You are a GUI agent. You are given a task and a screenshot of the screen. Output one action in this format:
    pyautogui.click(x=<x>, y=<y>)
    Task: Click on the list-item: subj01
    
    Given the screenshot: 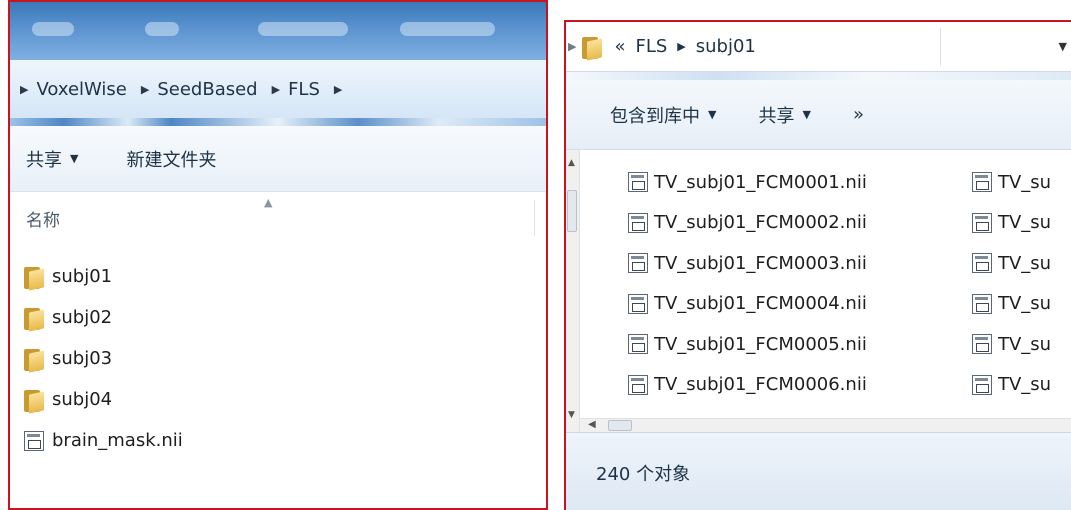 What is the action you would take?
    pyautogui.click(x=274, y=276)
    